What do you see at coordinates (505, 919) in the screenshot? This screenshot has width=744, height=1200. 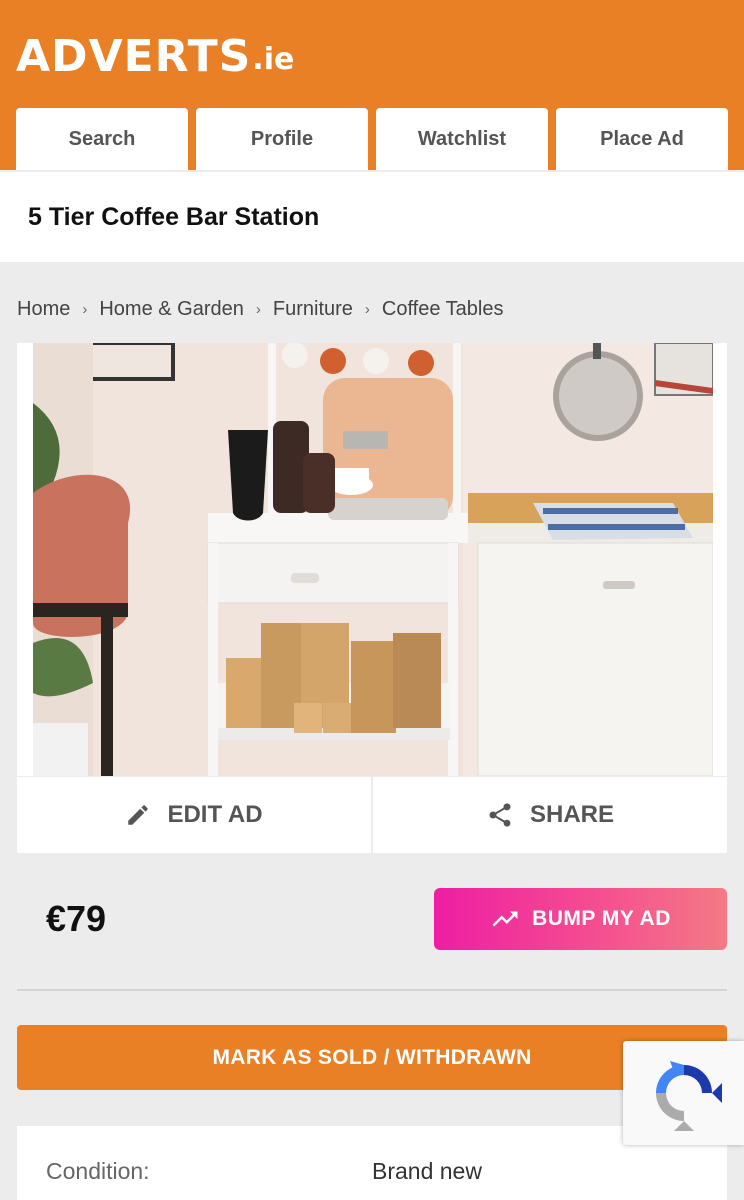 I see `trending-up-icon` at bounding box center [505, 919].